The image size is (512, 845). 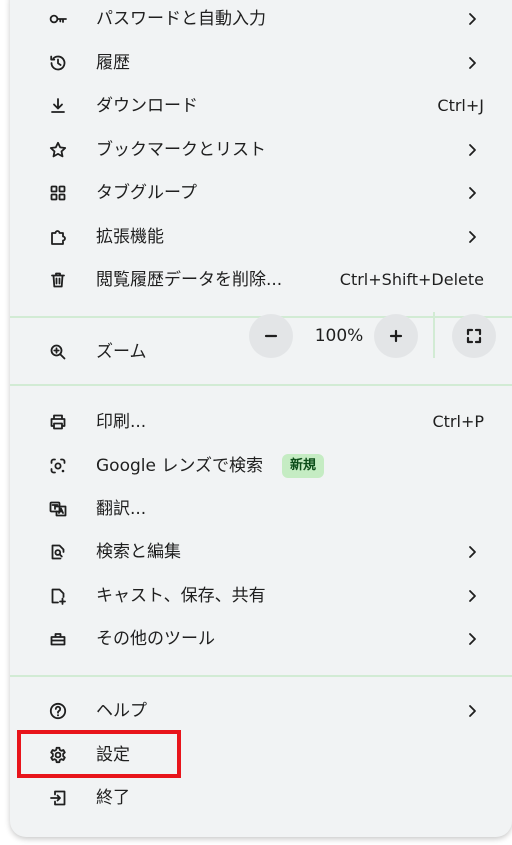 What do you see at coordinates (58, 639) in the screenshot?
I see `toolbox-icon` at bounding box center [58, 639].